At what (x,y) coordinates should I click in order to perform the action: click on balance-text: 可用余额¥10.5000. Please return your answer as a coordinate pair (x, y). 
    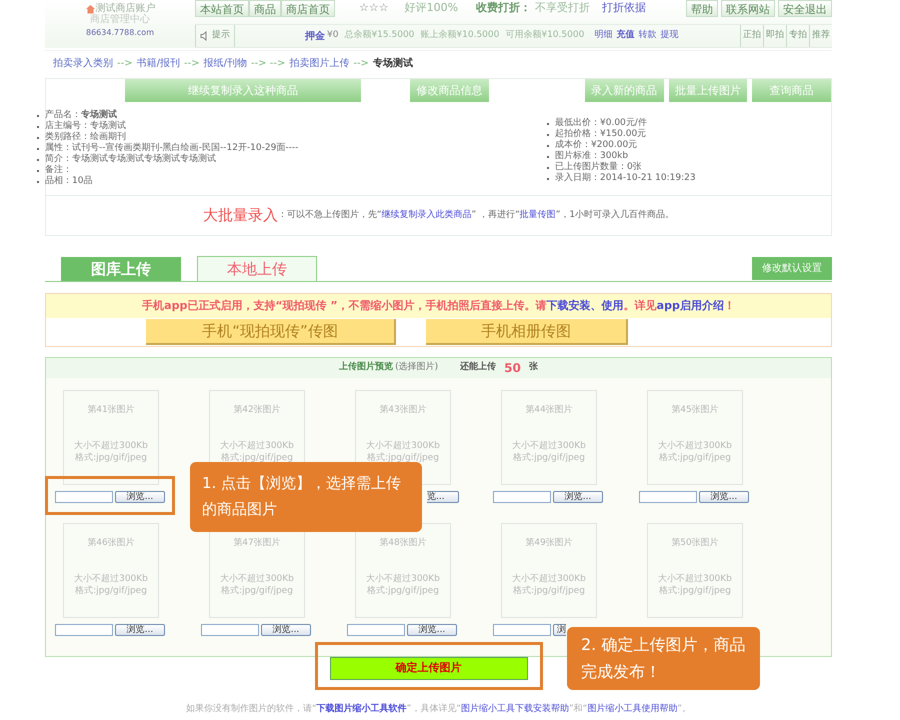
    Looking at the image, I should click on (544, 35).